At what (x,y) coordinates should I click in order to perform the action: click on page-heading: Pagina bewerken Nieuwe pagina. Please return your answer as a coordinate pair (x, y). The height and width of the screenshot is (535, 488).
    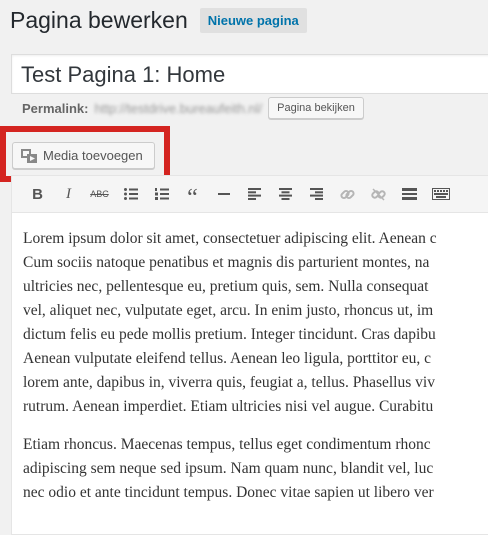
    Looking at the image, I should click on (158, 20).